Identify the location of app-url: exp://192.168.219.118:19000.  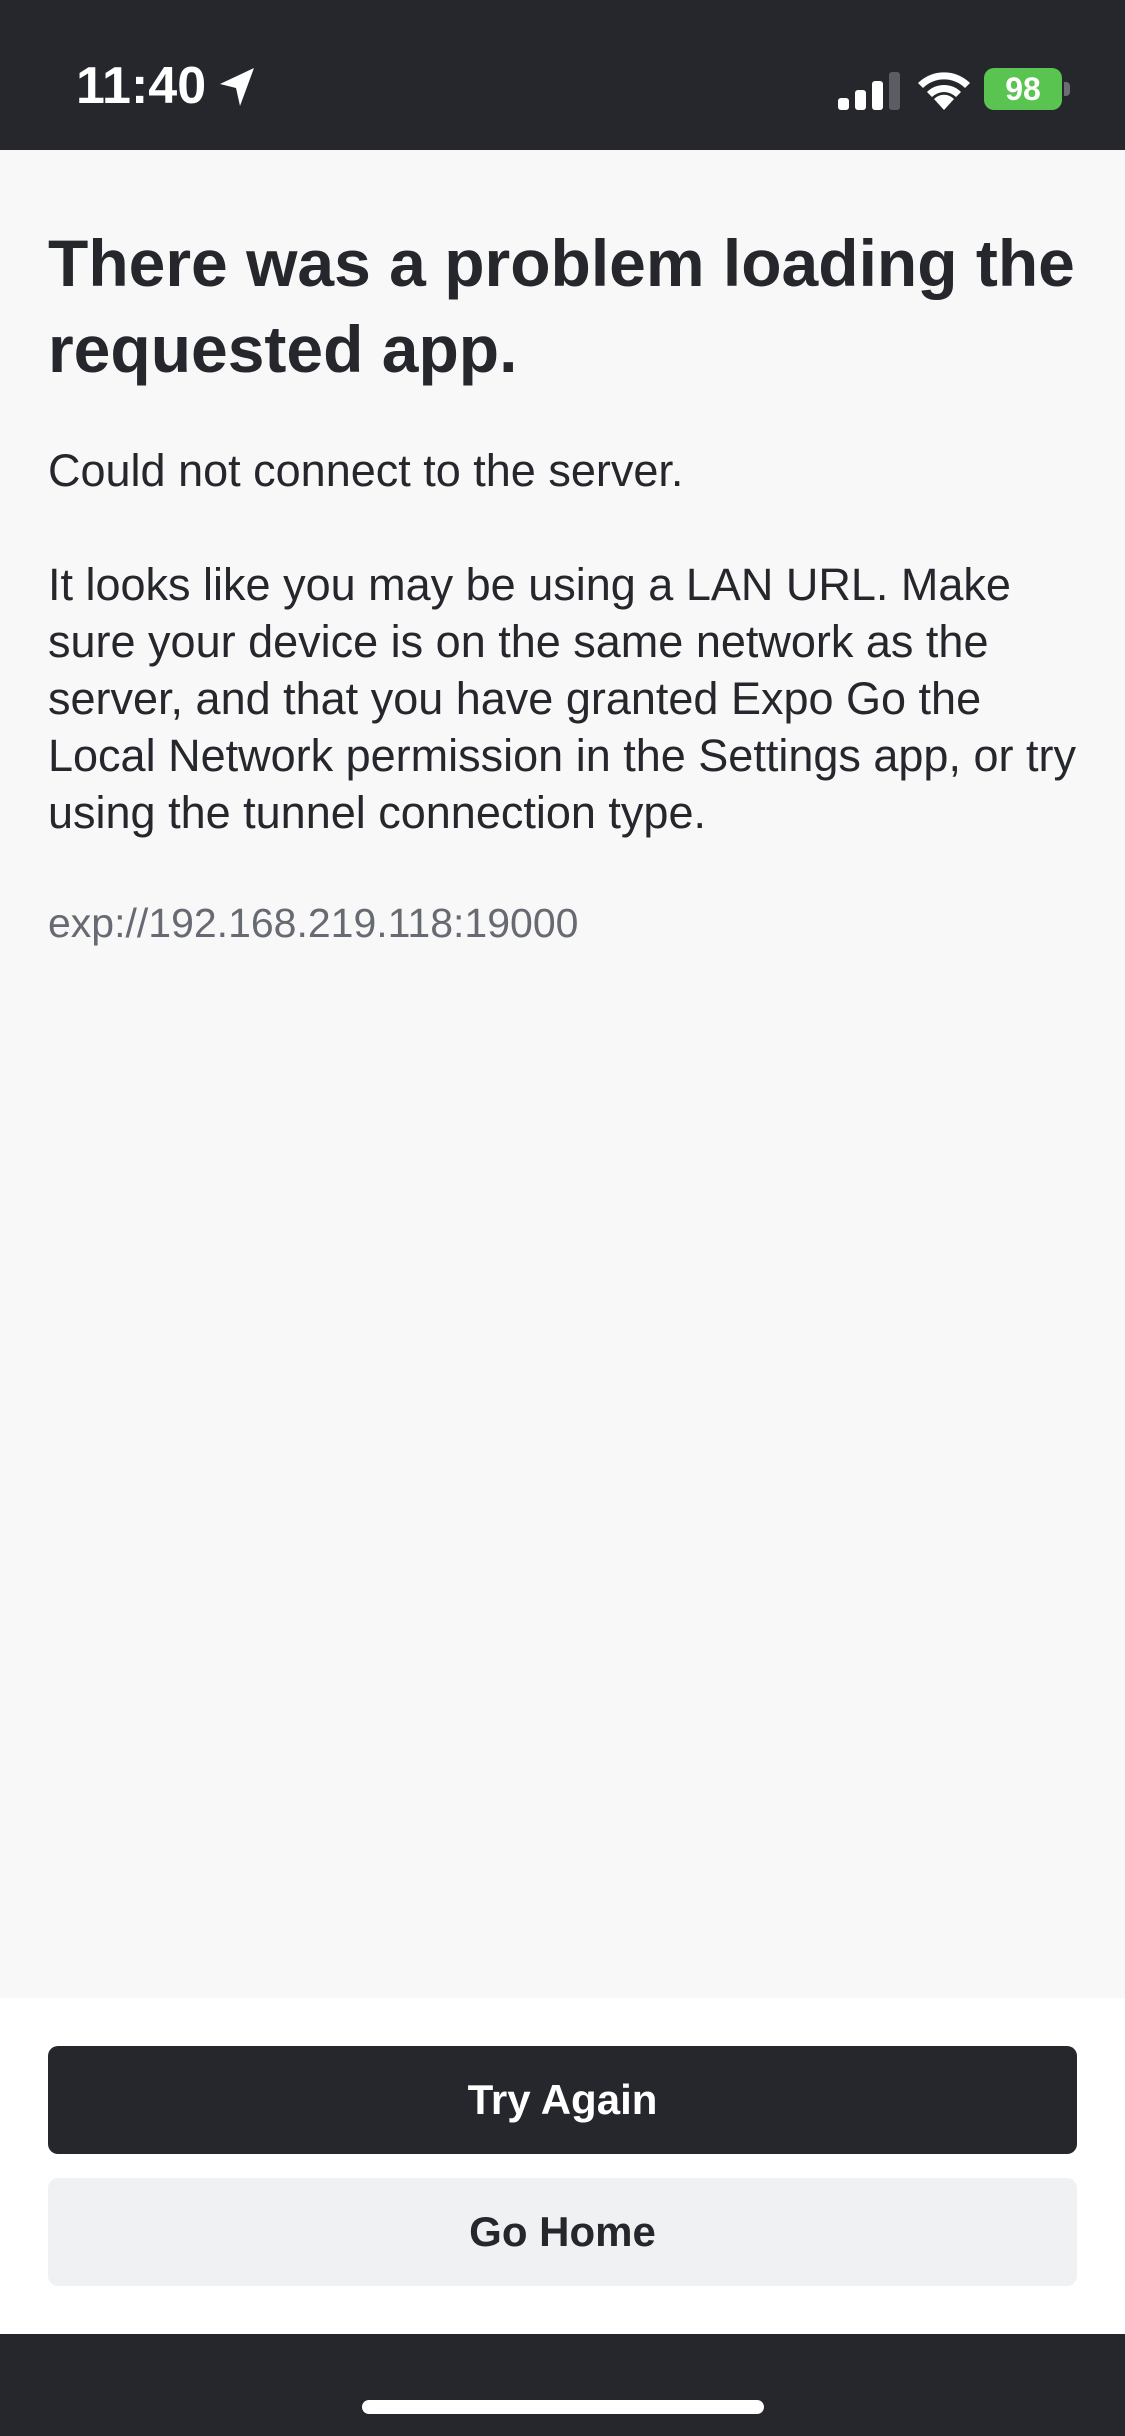
(313, 923).